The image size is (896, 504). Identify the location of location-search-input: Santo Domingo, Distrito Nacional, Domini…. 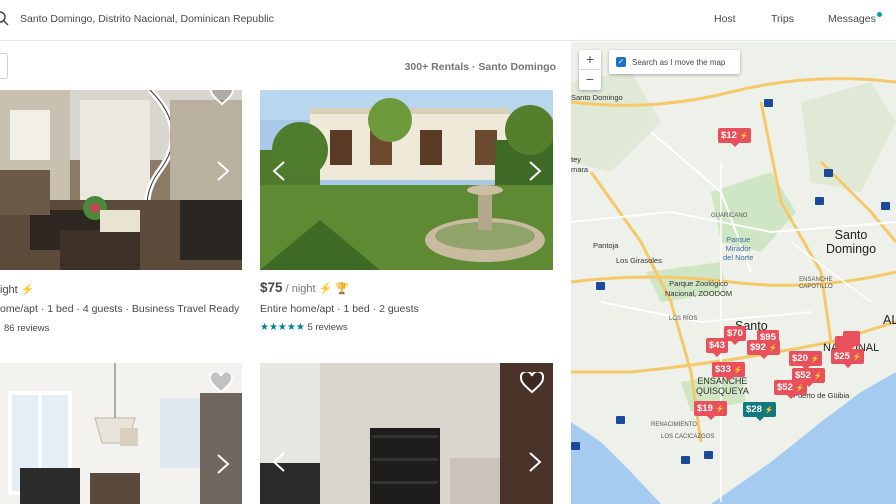
(147, 19).